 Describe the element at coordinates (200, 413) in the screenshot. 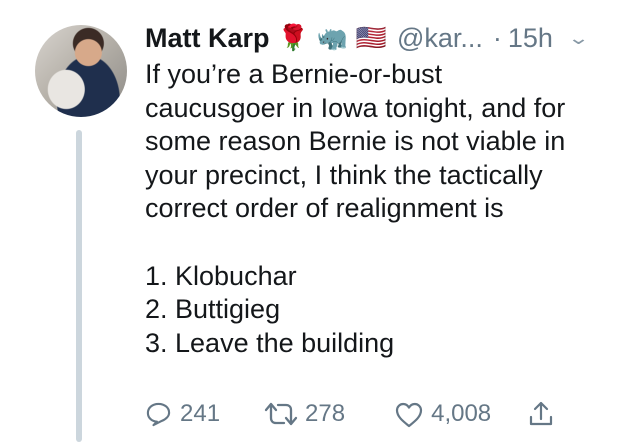

I see `reply-count: 241` at that location.